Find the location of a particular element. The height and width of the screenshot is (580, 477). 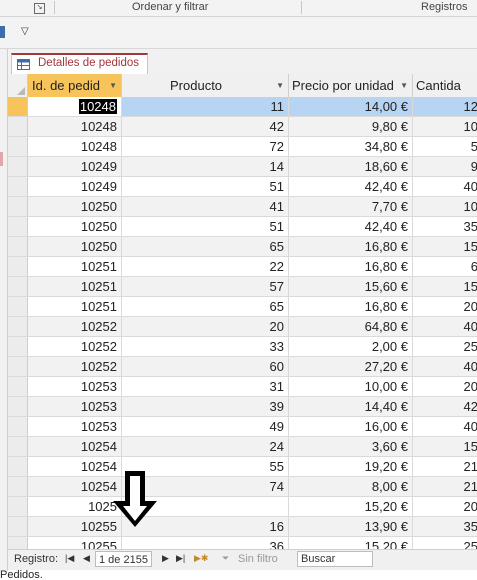

search-input: Buscar is located at coordinates (335, 559).